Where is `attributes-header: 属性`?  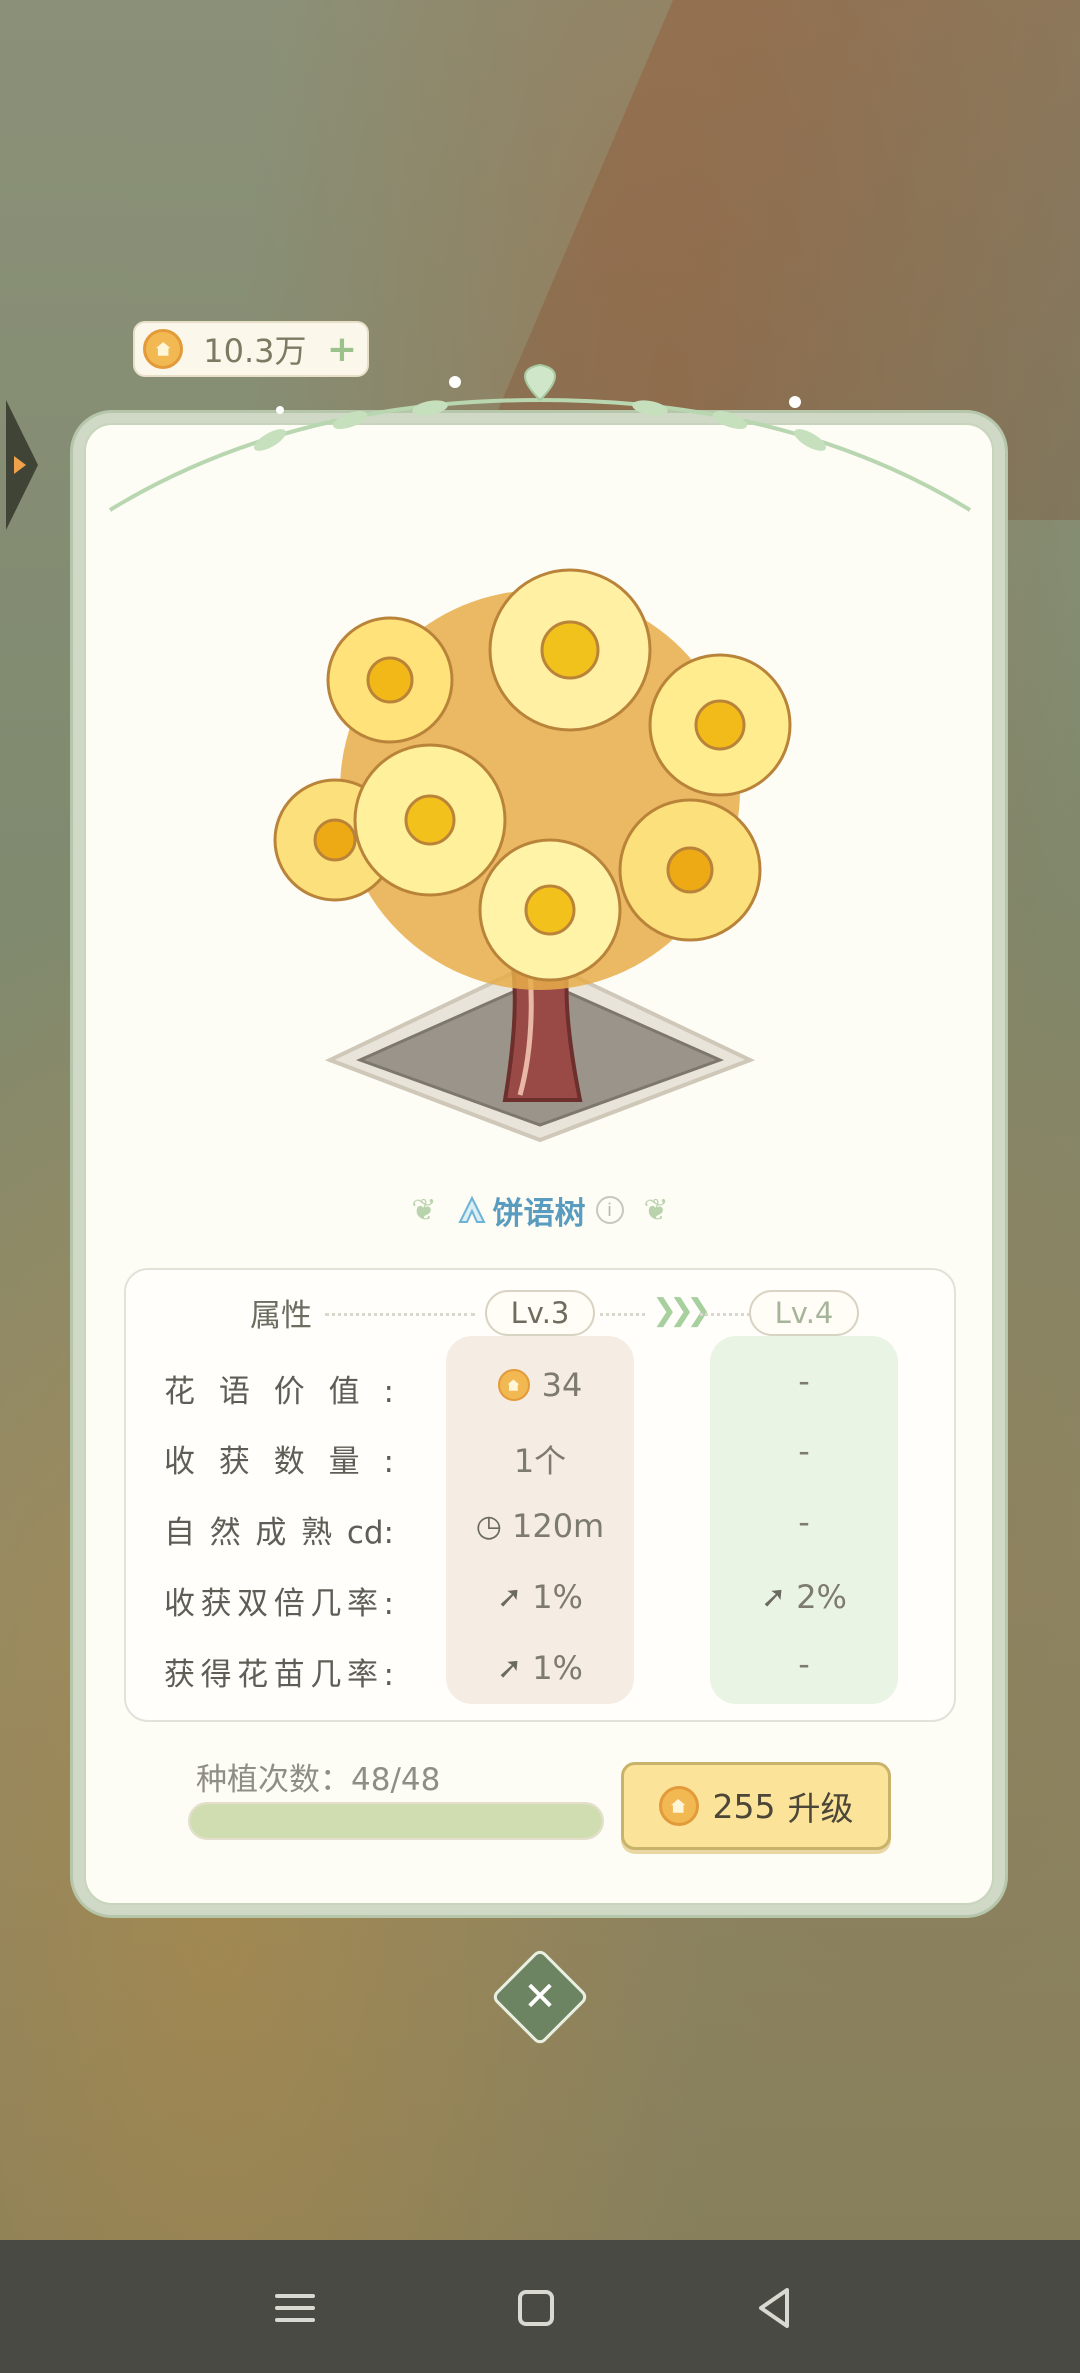
attributes-header: 属性 is located at coordinates (281, 1316).